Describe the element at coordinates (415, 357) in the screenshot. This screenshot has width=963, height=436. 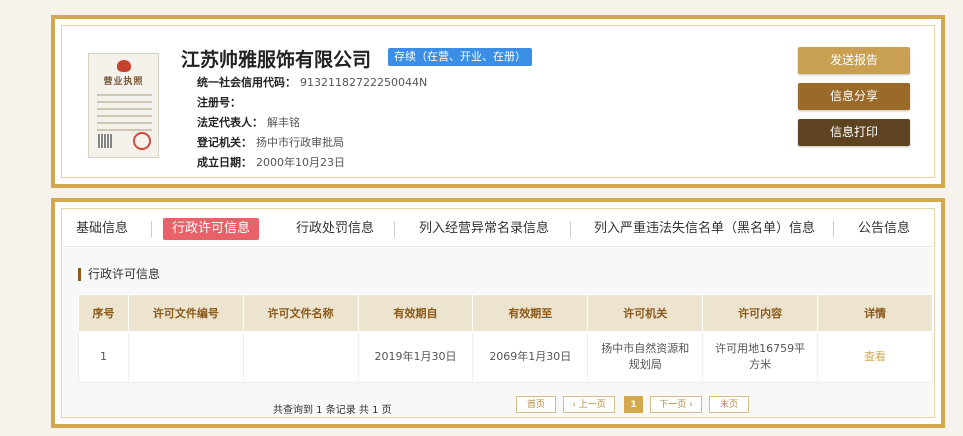
I see `cell-valid-from: 2019年1月30日` at that location.